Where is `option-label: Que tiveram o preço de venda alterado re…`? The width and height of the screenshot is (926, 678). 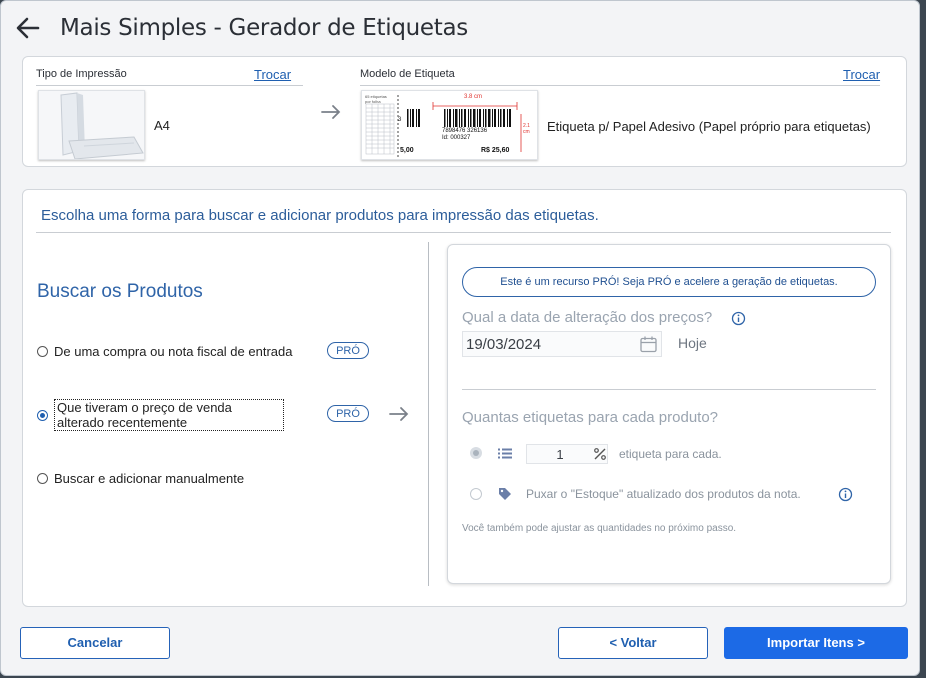 option-label: Que tiveram o preço de venda alterado re… is located at coordinates (169, 415).